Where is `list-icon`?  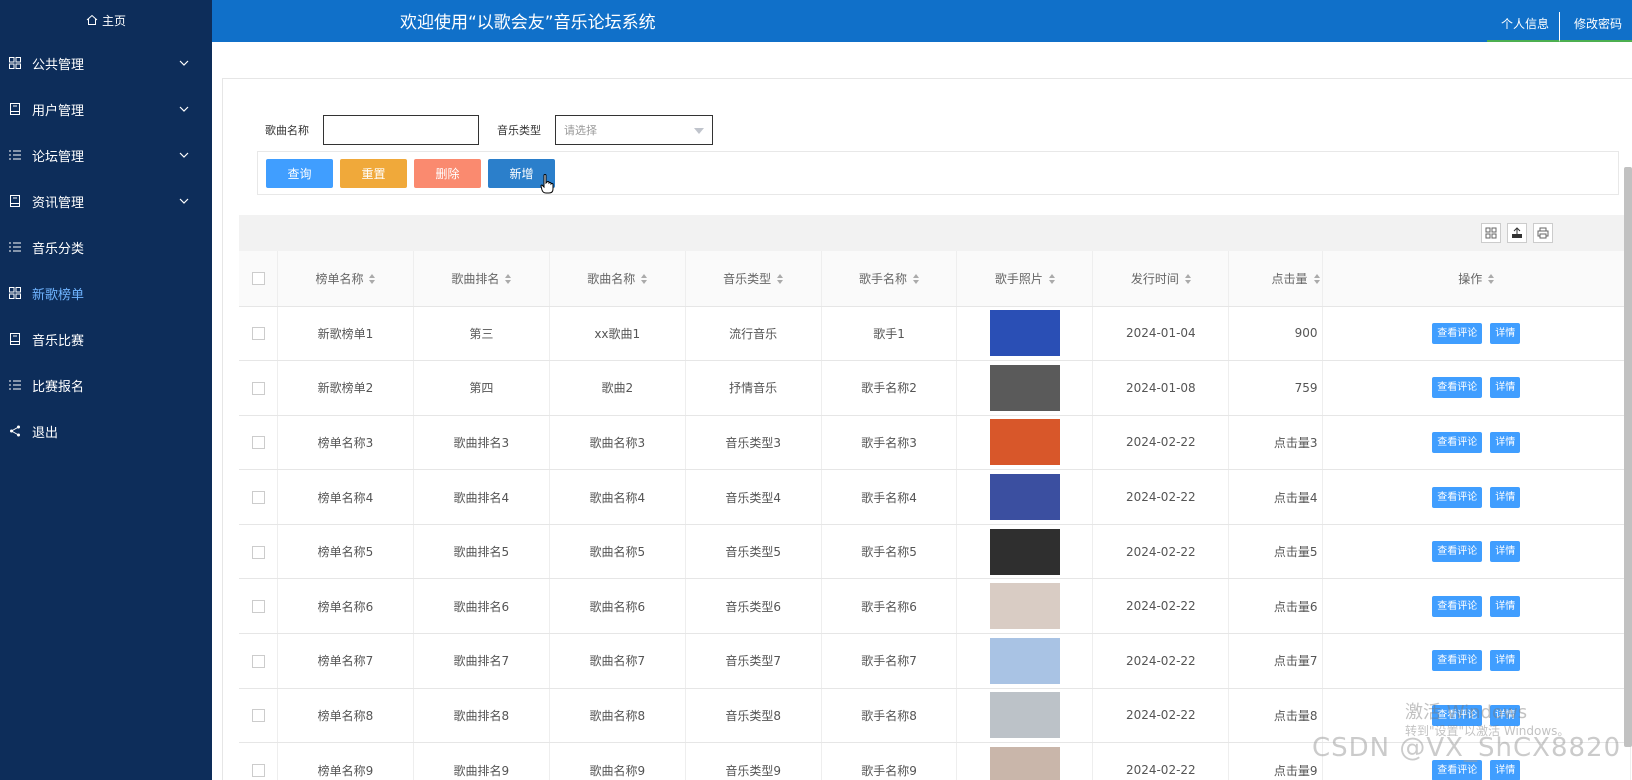
list-icon is located at coordinates (15, 155).